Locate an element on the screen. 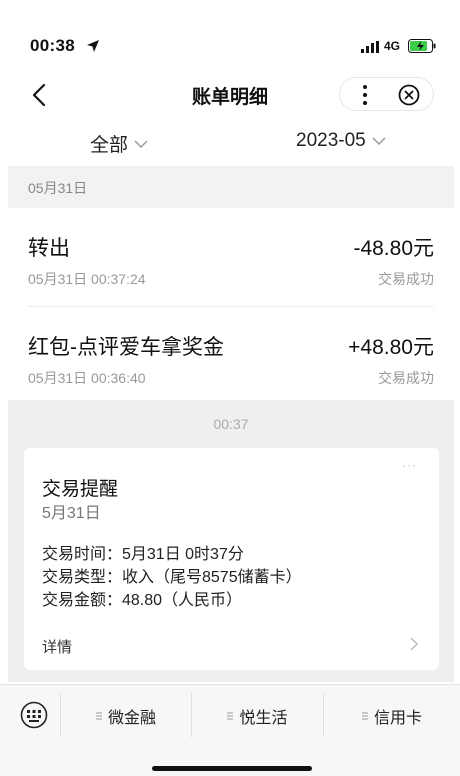 The height and width of the screenshot is (776, 460). transaction-amount: +48.80元 is located at coordinates (391, 347).